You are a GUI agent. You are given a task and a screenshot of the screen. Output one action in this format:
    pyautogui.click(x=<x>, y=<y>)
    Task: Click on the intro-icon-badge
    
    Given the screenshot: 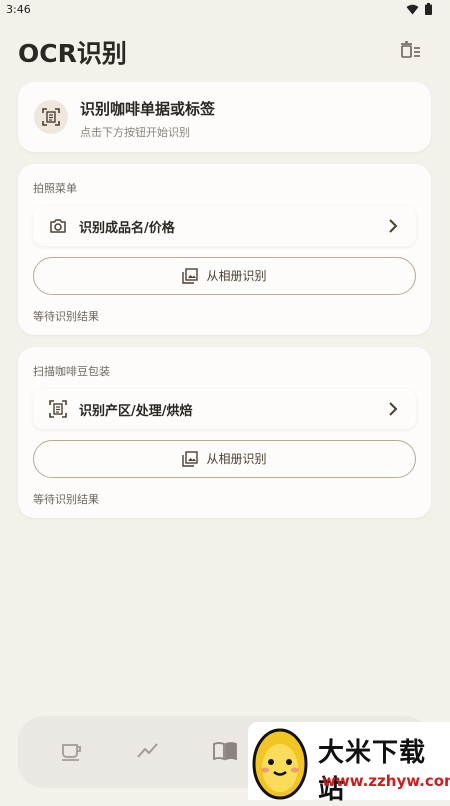 What is the action you would take?
    pyautogui.click(x=51, y=117)
    